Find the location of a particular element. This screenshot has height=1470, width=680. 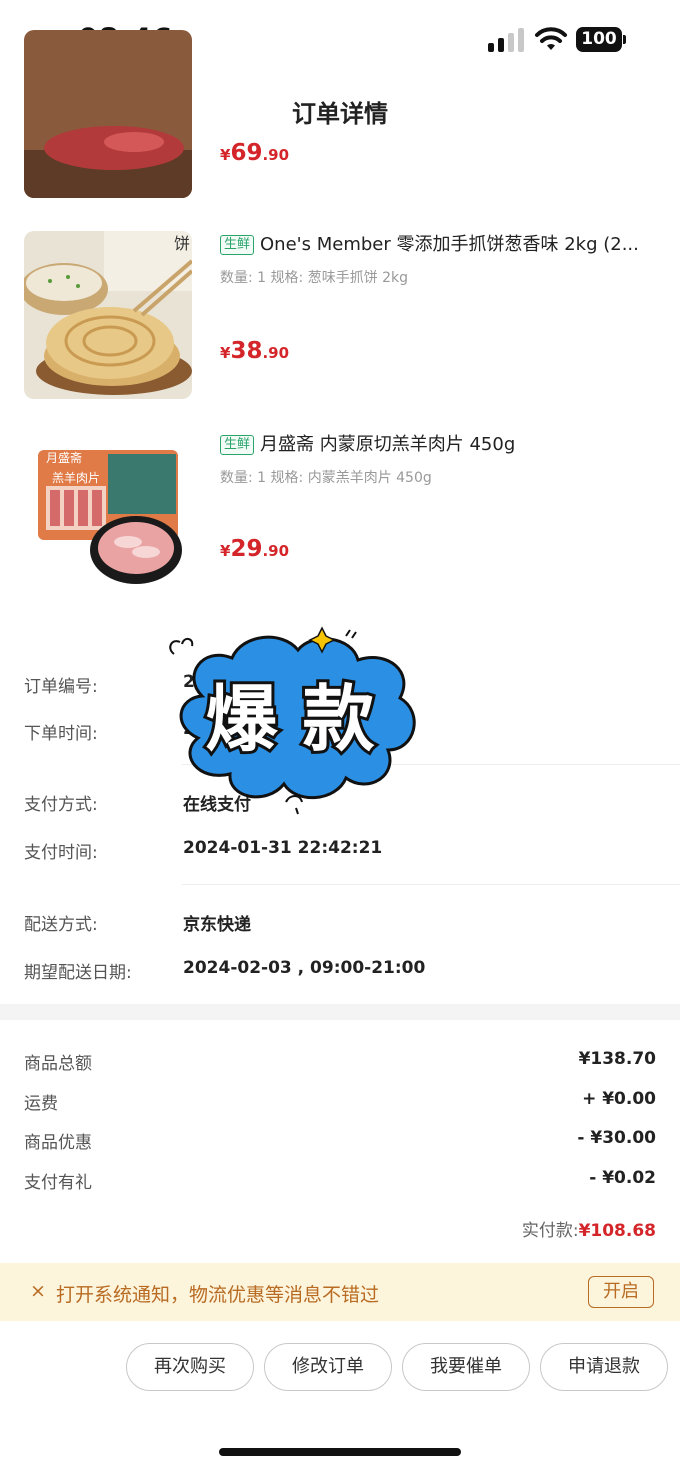

cloud-burst-icon: 爆 款 is located at coordinates (292, 720).